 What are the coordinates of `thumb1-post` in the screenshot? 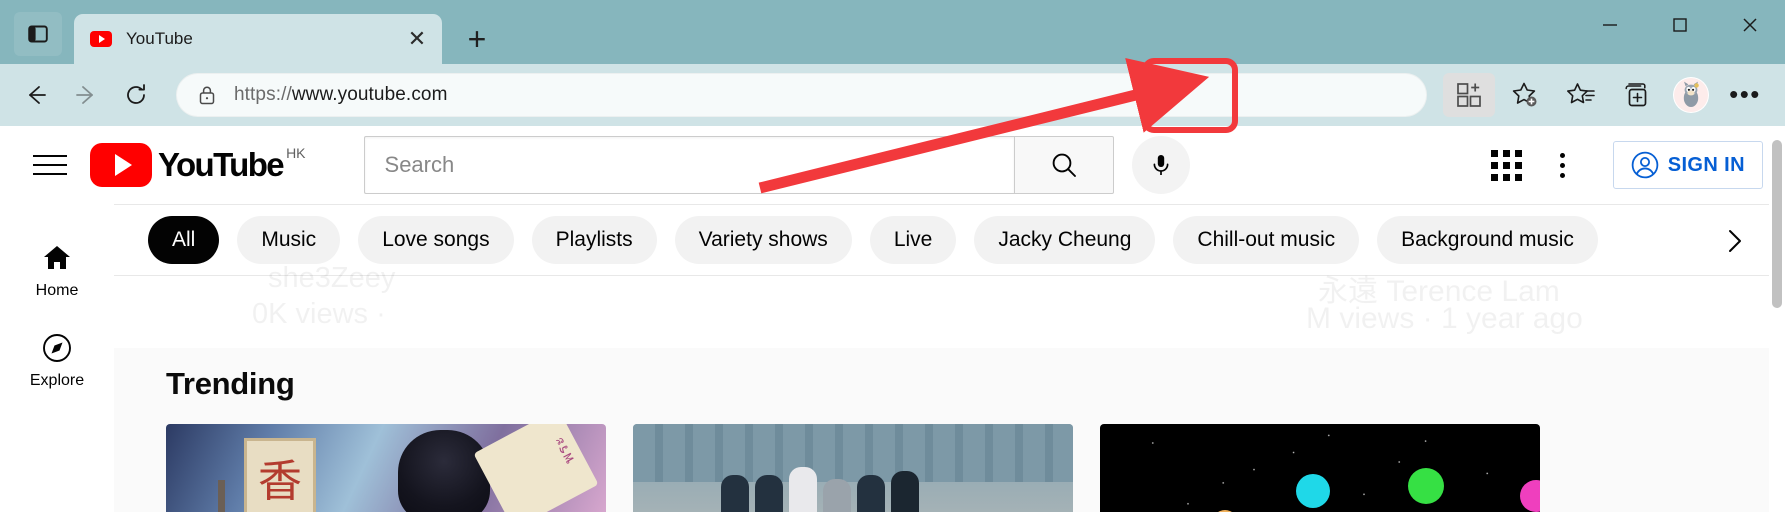 It's located at (221, 496).